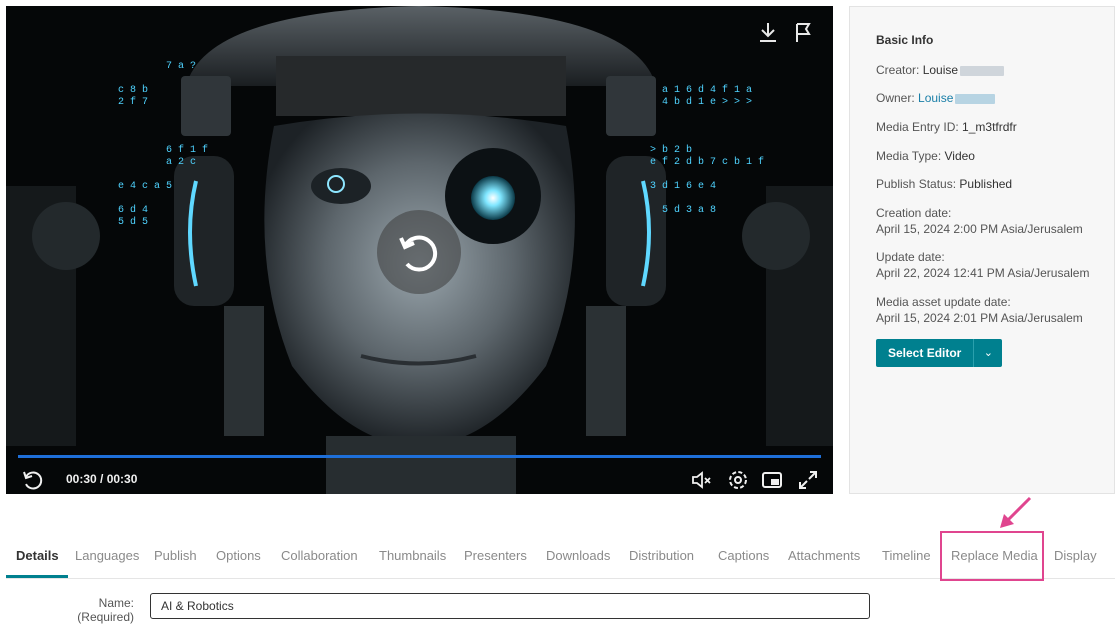 Image resolution: width=1115 pixels, height=624 pixels. Describe the element at coordinates (133, 222) in the screenshot. I see `svg-text: 5 d 5` at that location.